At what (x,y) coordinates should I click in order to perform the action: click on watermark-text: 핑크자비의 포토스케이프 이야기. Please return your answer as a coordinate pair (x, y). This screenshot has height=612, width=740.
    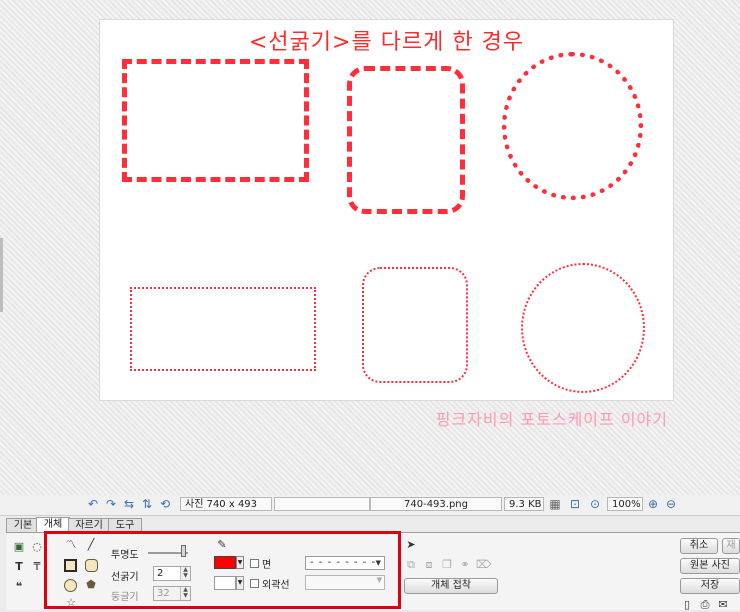
    Looking at the image, I should click on (551, 419).